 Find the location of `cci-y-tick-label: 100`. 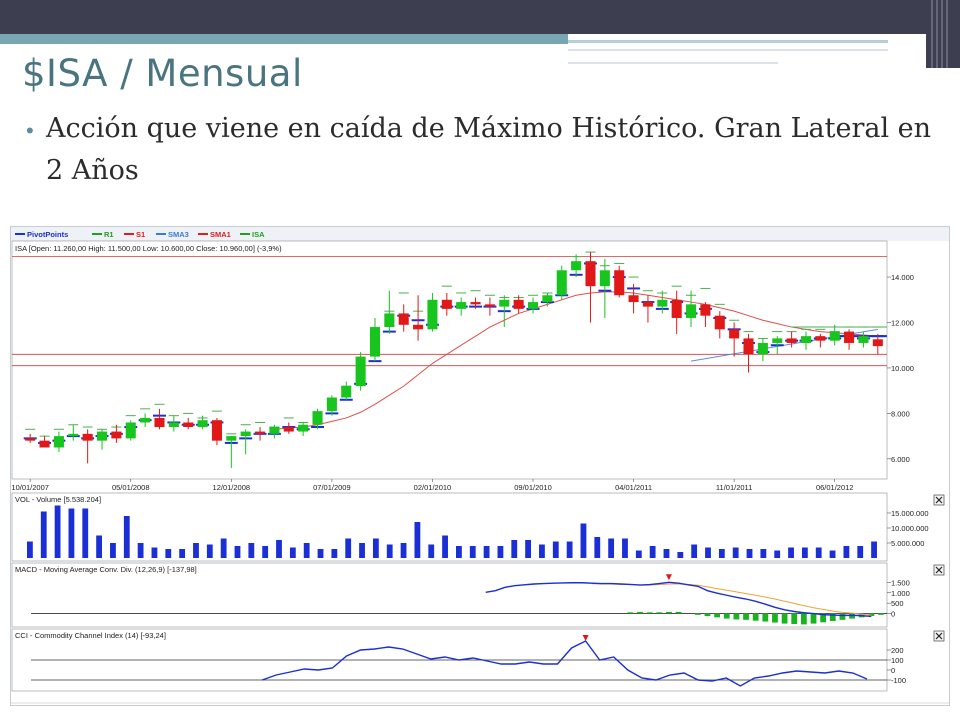

cci-y-tick-label: 100 is located at coordinates (897, 660).